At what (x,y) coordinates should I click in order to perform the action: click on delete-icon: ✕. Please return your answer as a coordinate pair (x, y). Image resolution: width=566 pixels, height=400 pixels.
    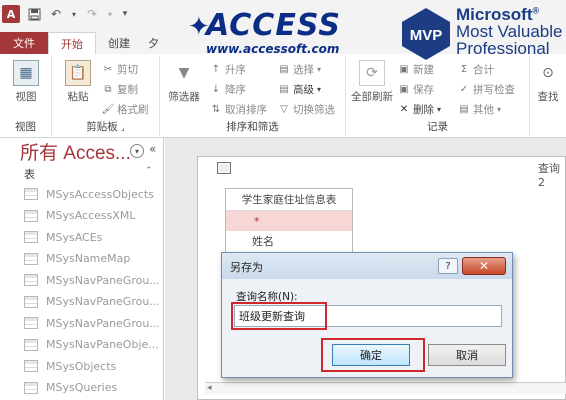
    Looking at the image, I should click on (404, 109).